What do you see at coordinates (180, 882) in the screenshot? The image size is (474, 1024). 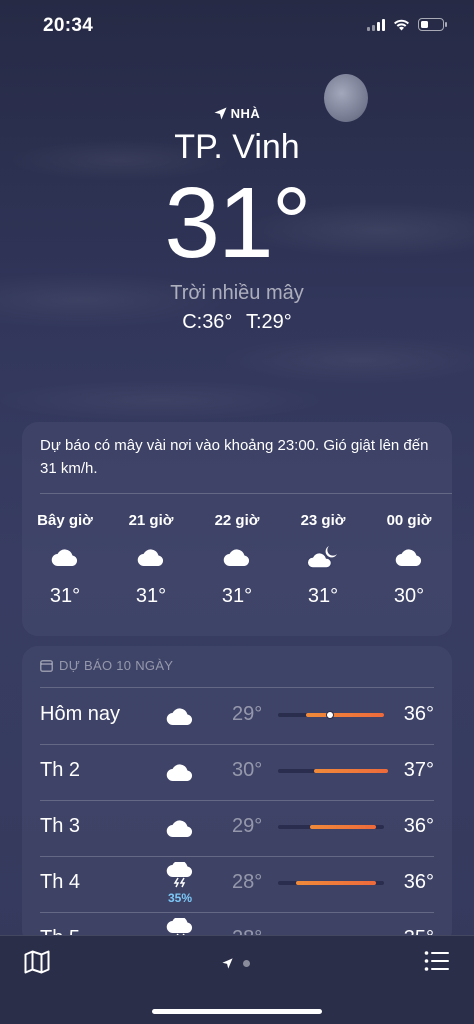 I see `thunderstorm-icon: 35%` at bounding box center [180, 882].